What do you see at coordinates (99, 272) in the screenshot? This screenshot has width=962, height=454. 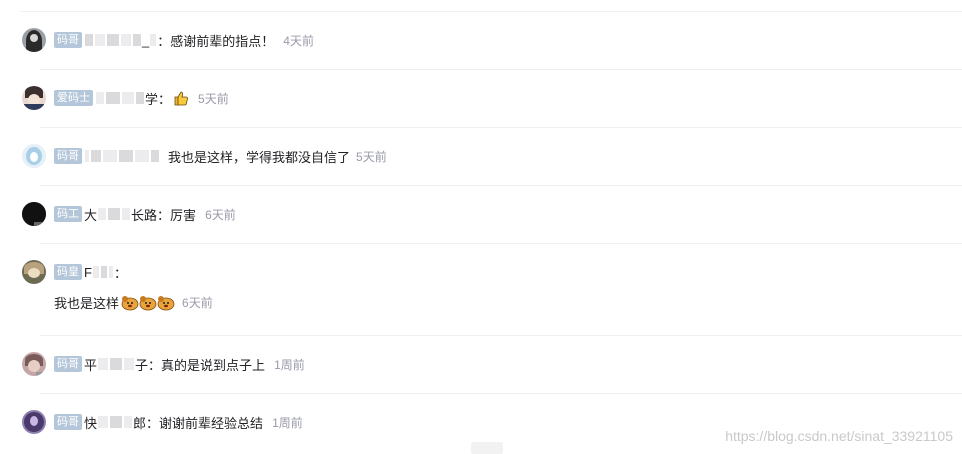 I see `username: F` at bounding box center [99, 272].